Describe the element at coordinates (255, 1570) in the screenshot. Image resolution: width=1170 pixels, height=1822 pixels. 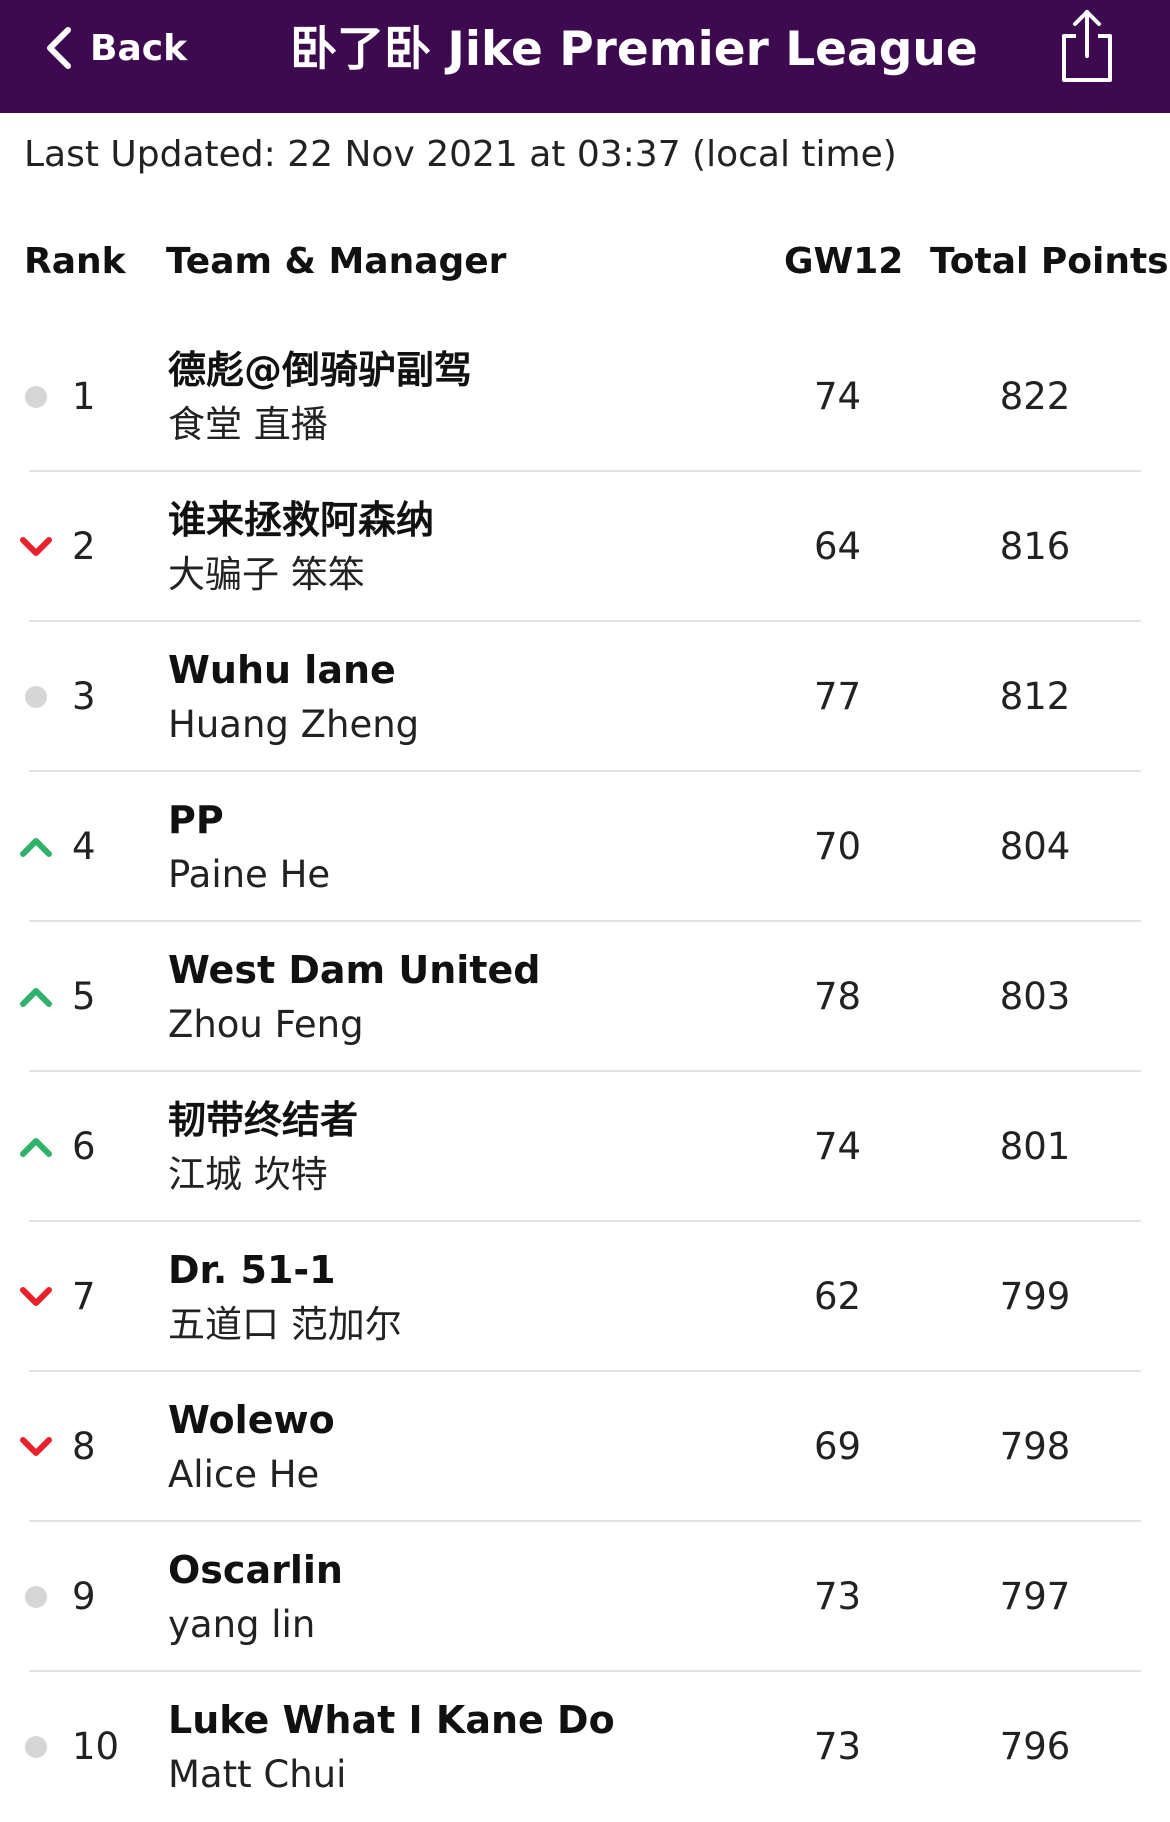
I see `team-name: Oscarlin` at that location.